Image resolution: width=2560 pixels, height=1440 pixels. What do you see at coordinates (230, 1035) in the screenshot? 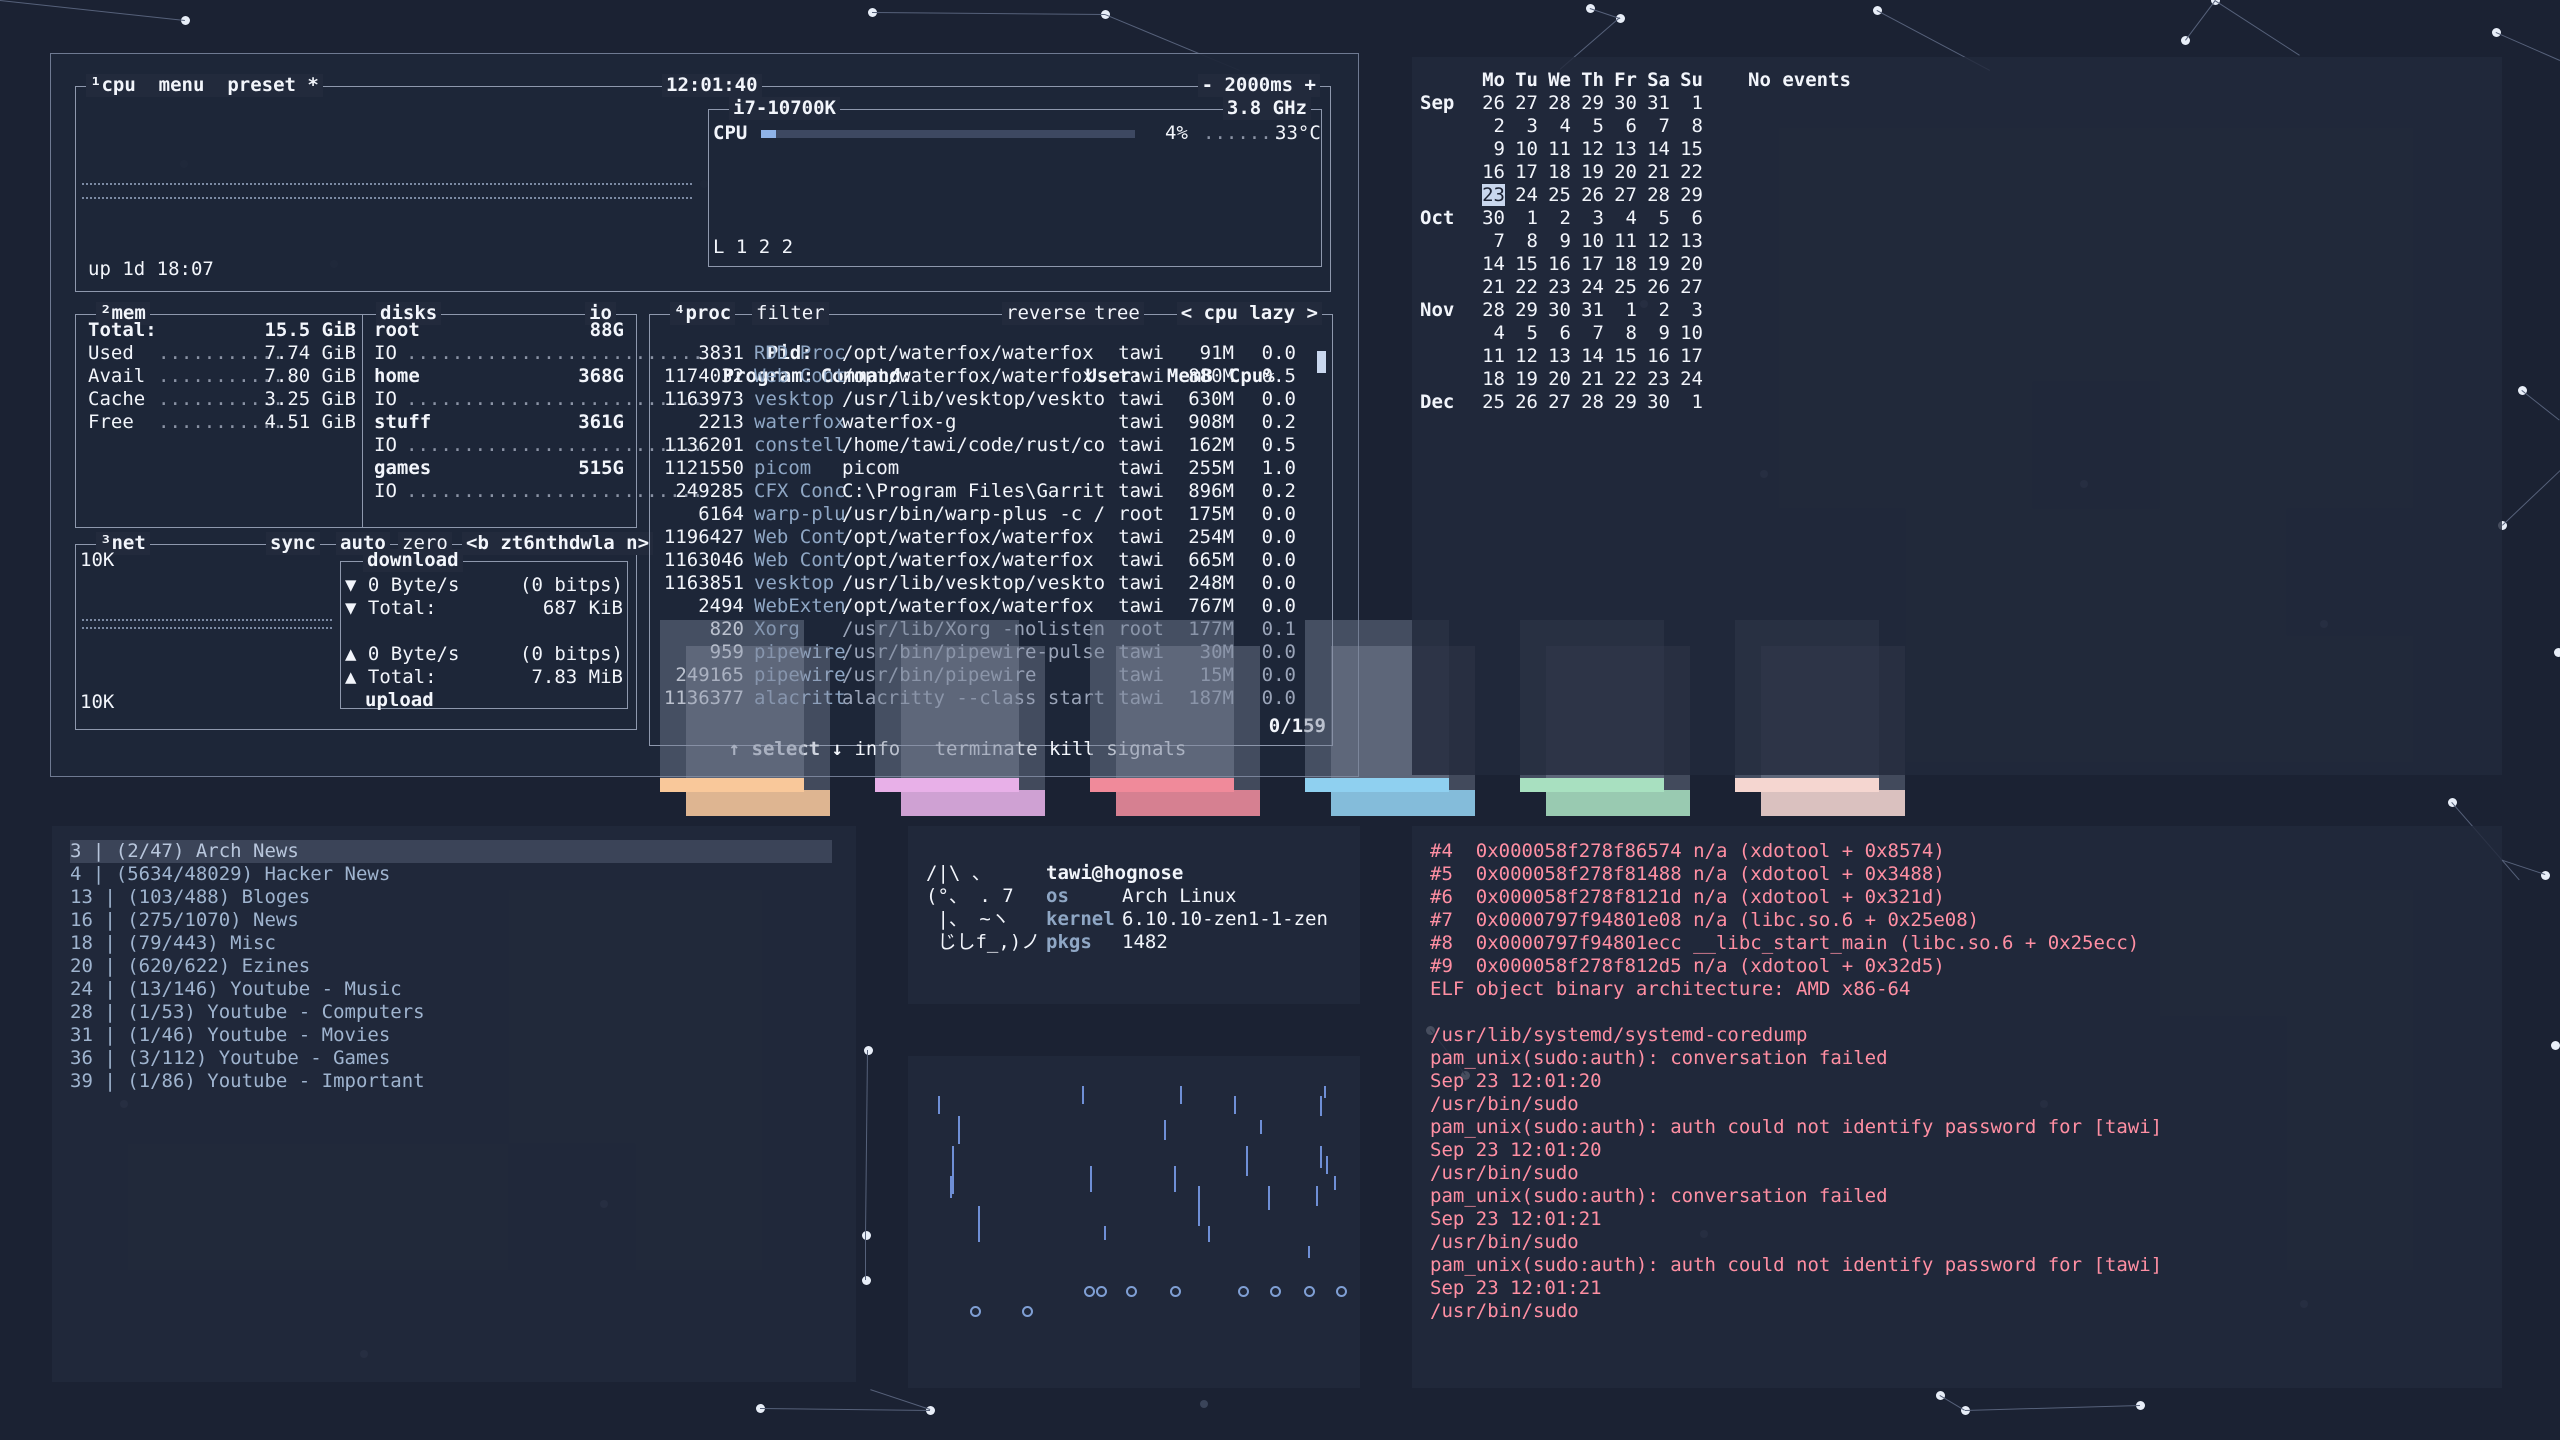
I see `feed-item: 31 | (1/46) Youtube - Movies` at bounding box center [230, 1035].